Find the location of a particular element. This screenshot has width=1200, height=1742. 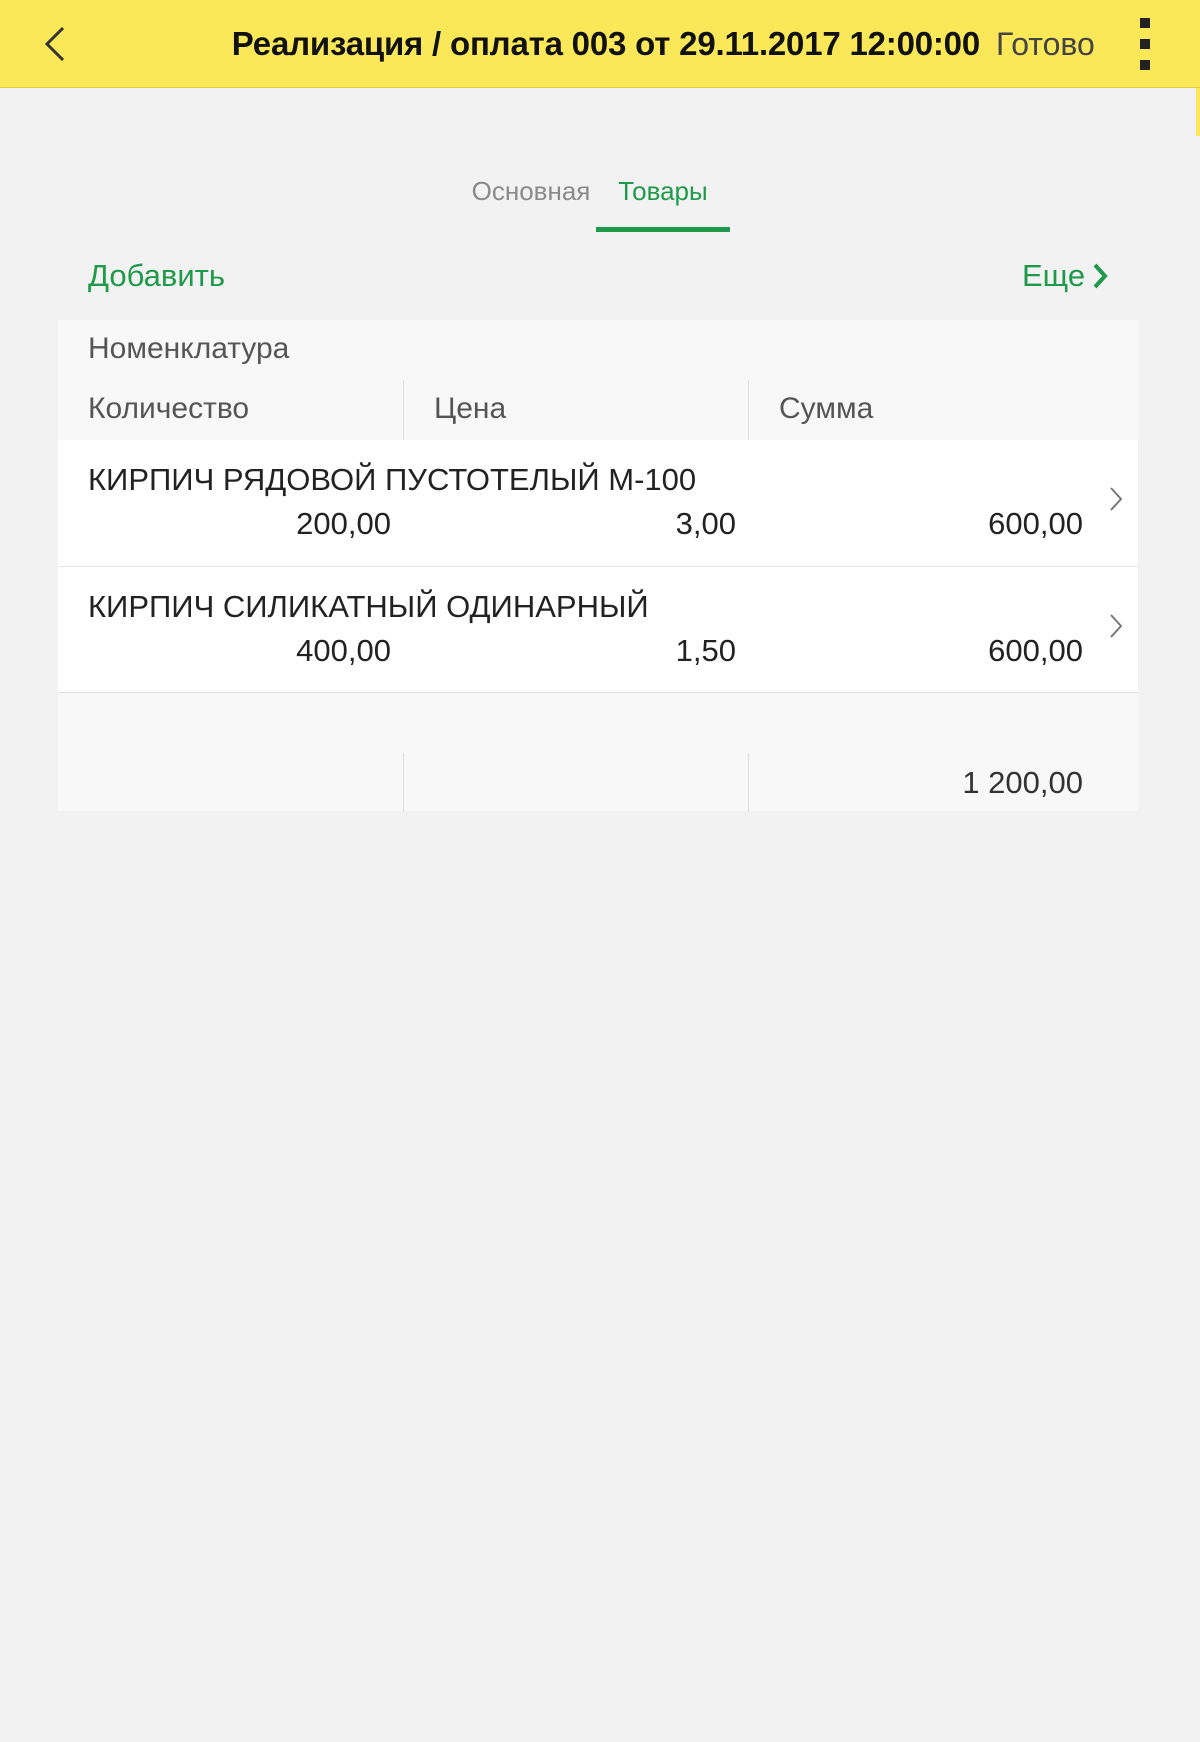

row-quantity: 400,00 is located at coordinates (343, 650).